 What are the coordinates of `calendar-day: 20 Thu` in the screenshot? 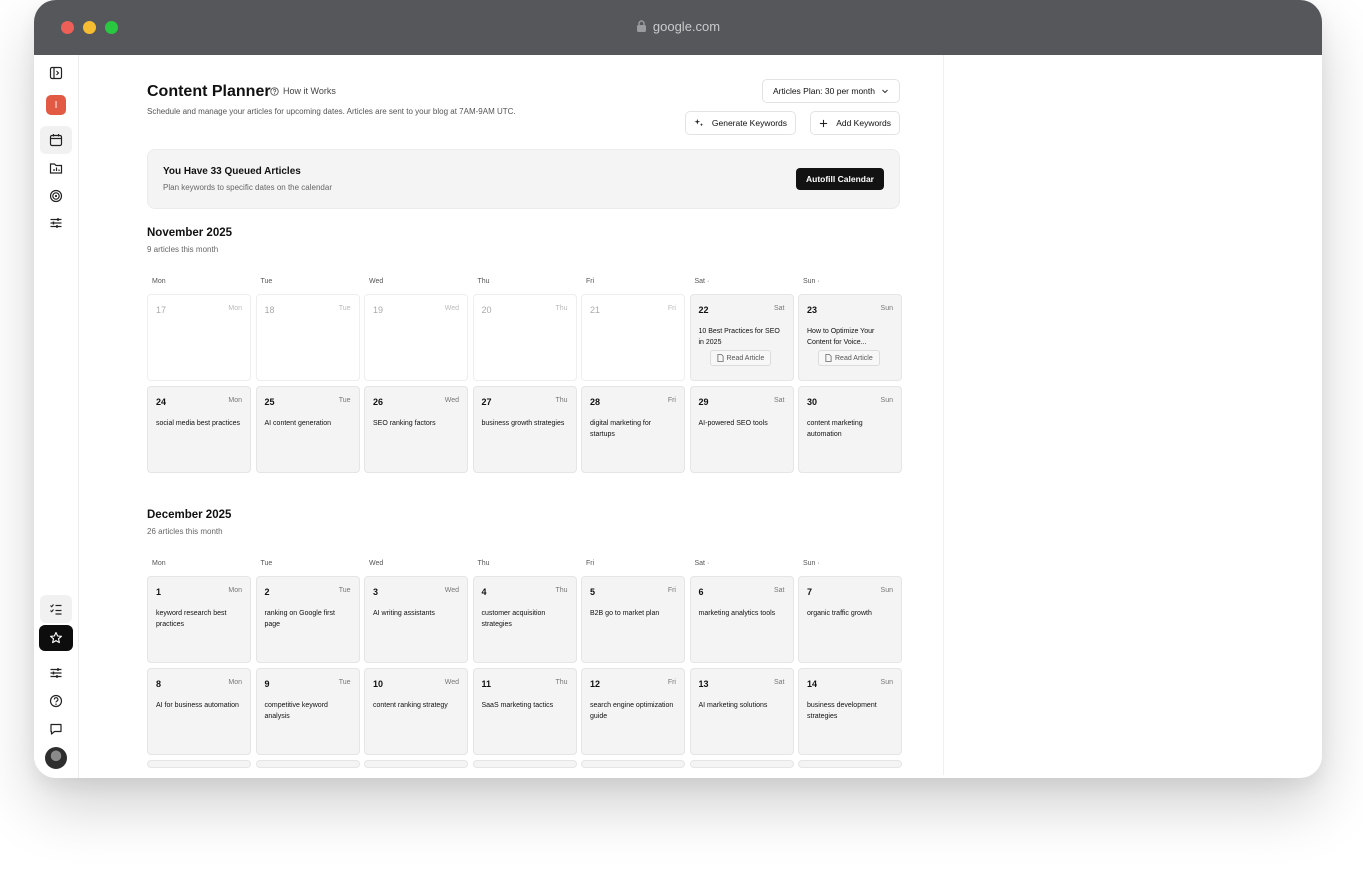 It's located at (524, 337).